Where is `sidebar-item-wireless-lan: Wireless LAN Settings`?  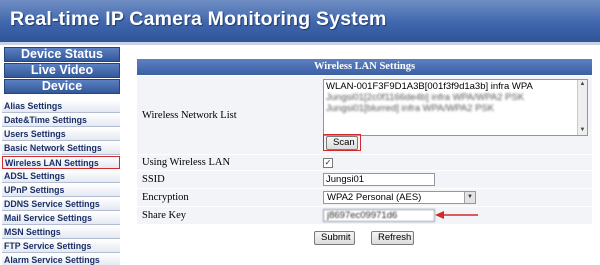
sidebar-item-wireless-lan: Wireless LAN Settings is located at coordinates (61, 162).